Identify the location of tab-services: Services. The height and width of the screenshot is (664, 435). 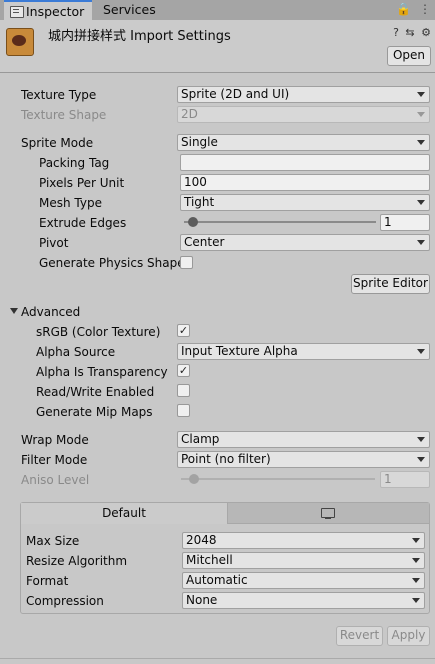
(136, 10).